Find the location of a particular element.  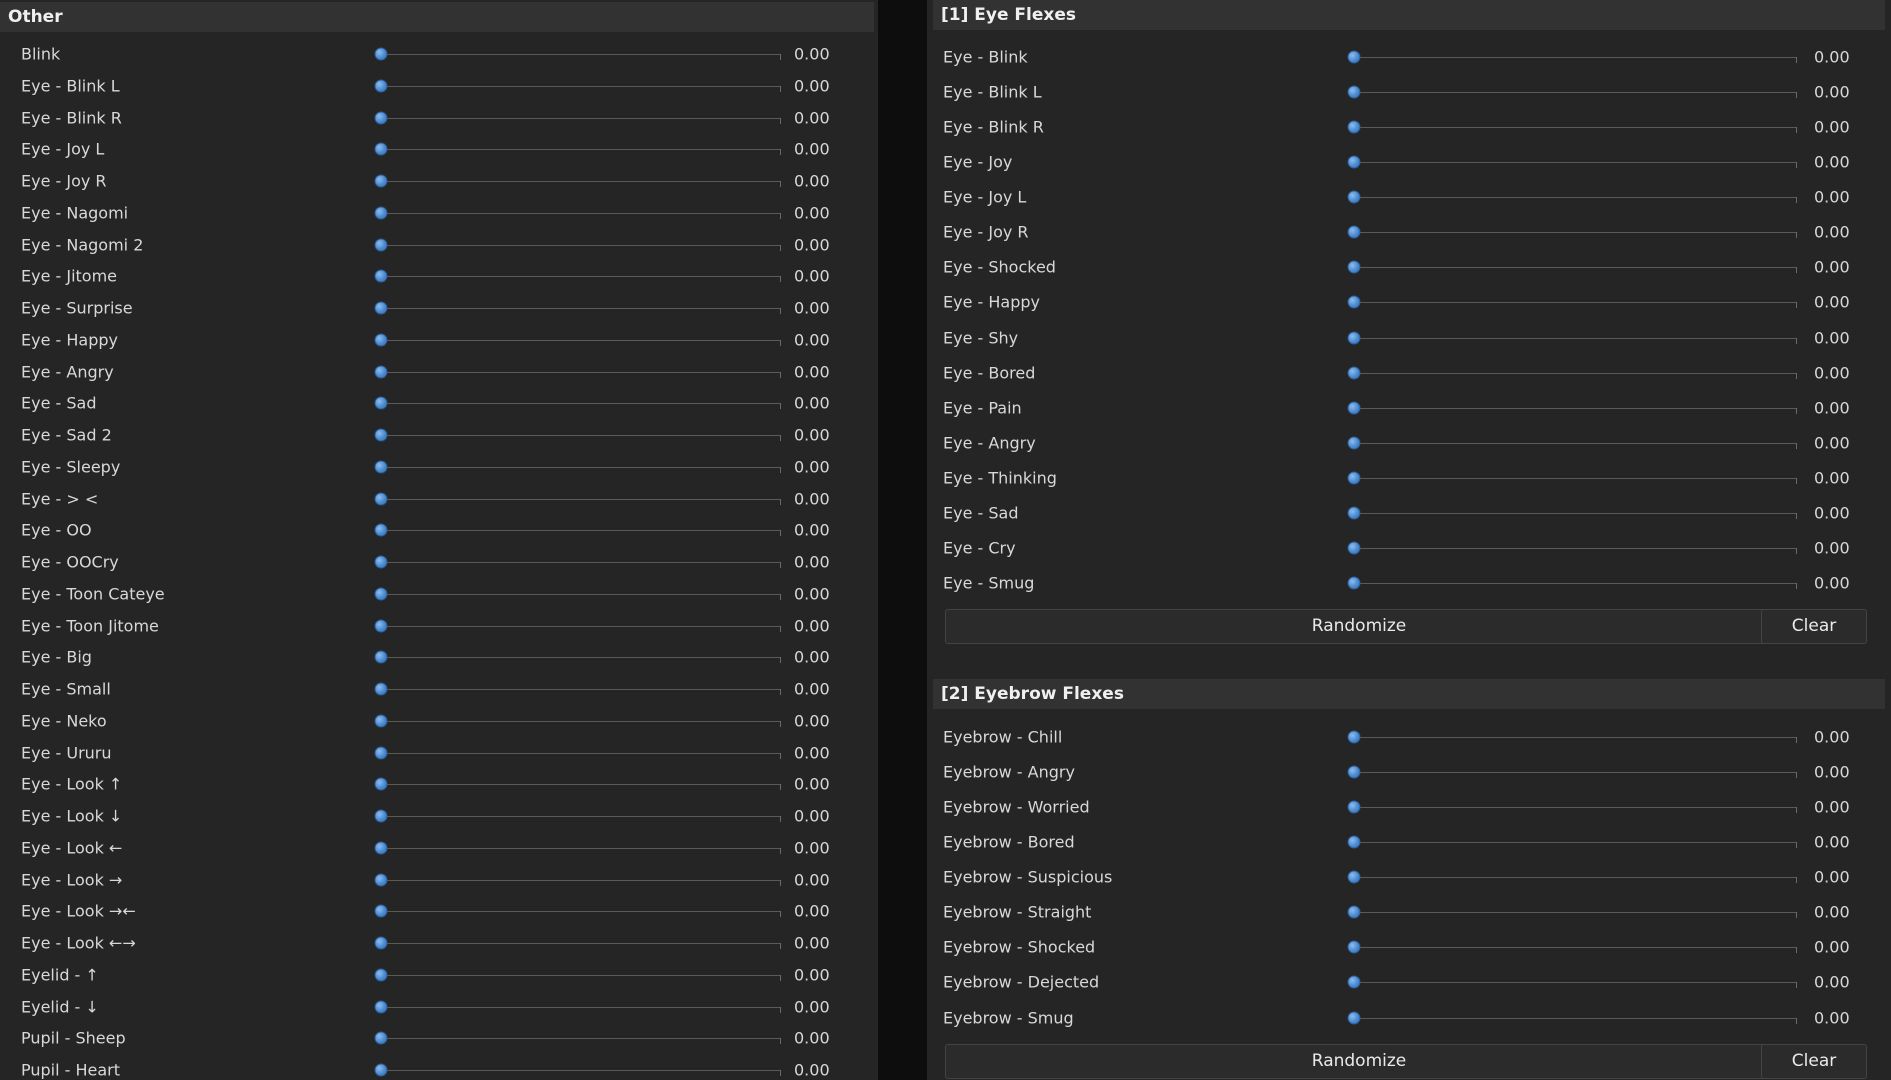

eyebrow-flexes-clear-button: Clear is located at coordinates (1814, 1061).